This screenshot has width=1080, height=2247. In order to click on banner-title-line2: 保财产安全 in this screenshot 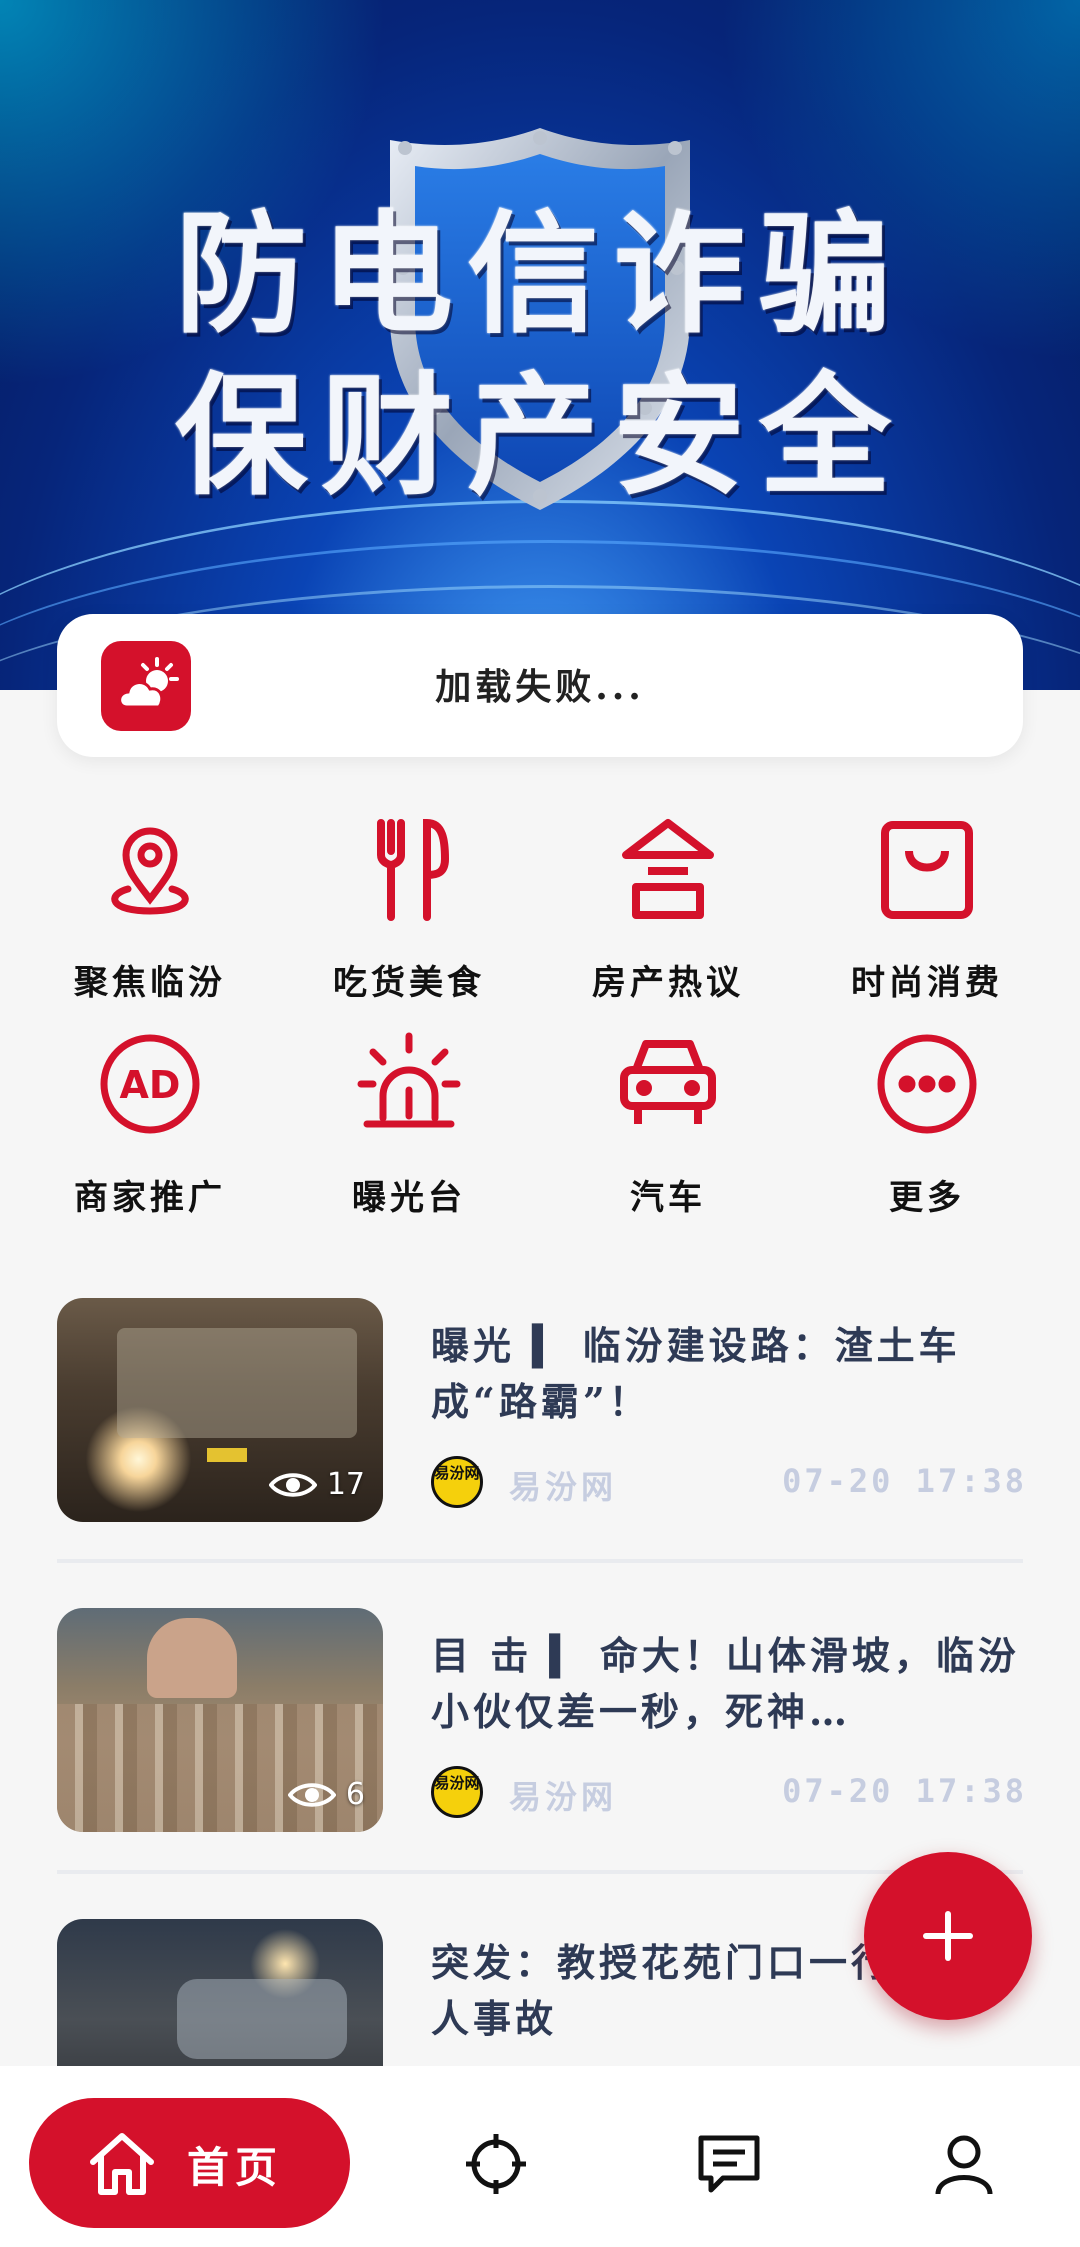, I will do `click(540, 437)`.